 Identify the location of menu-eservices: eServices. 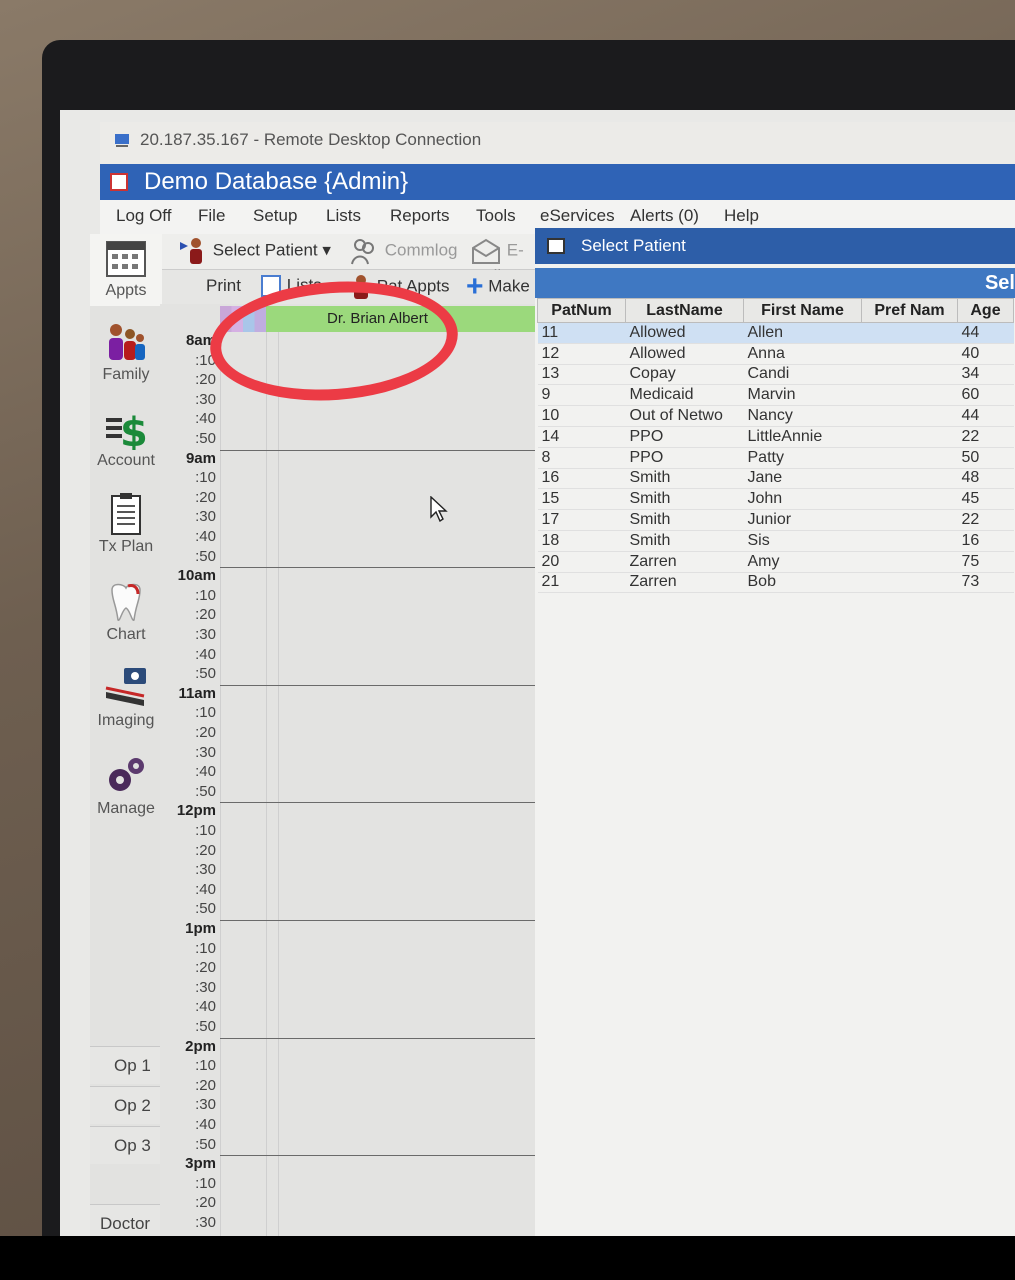
(577, 216).